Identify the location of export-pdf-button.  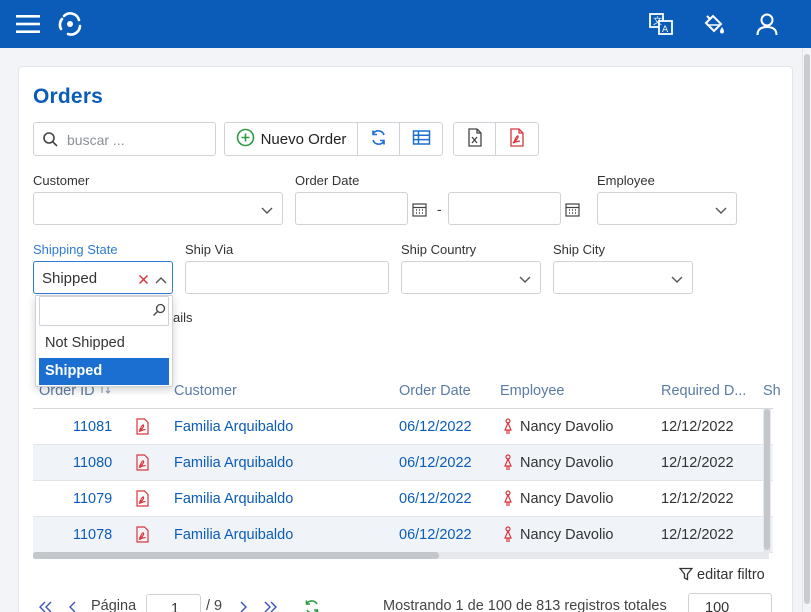
(517, 139).